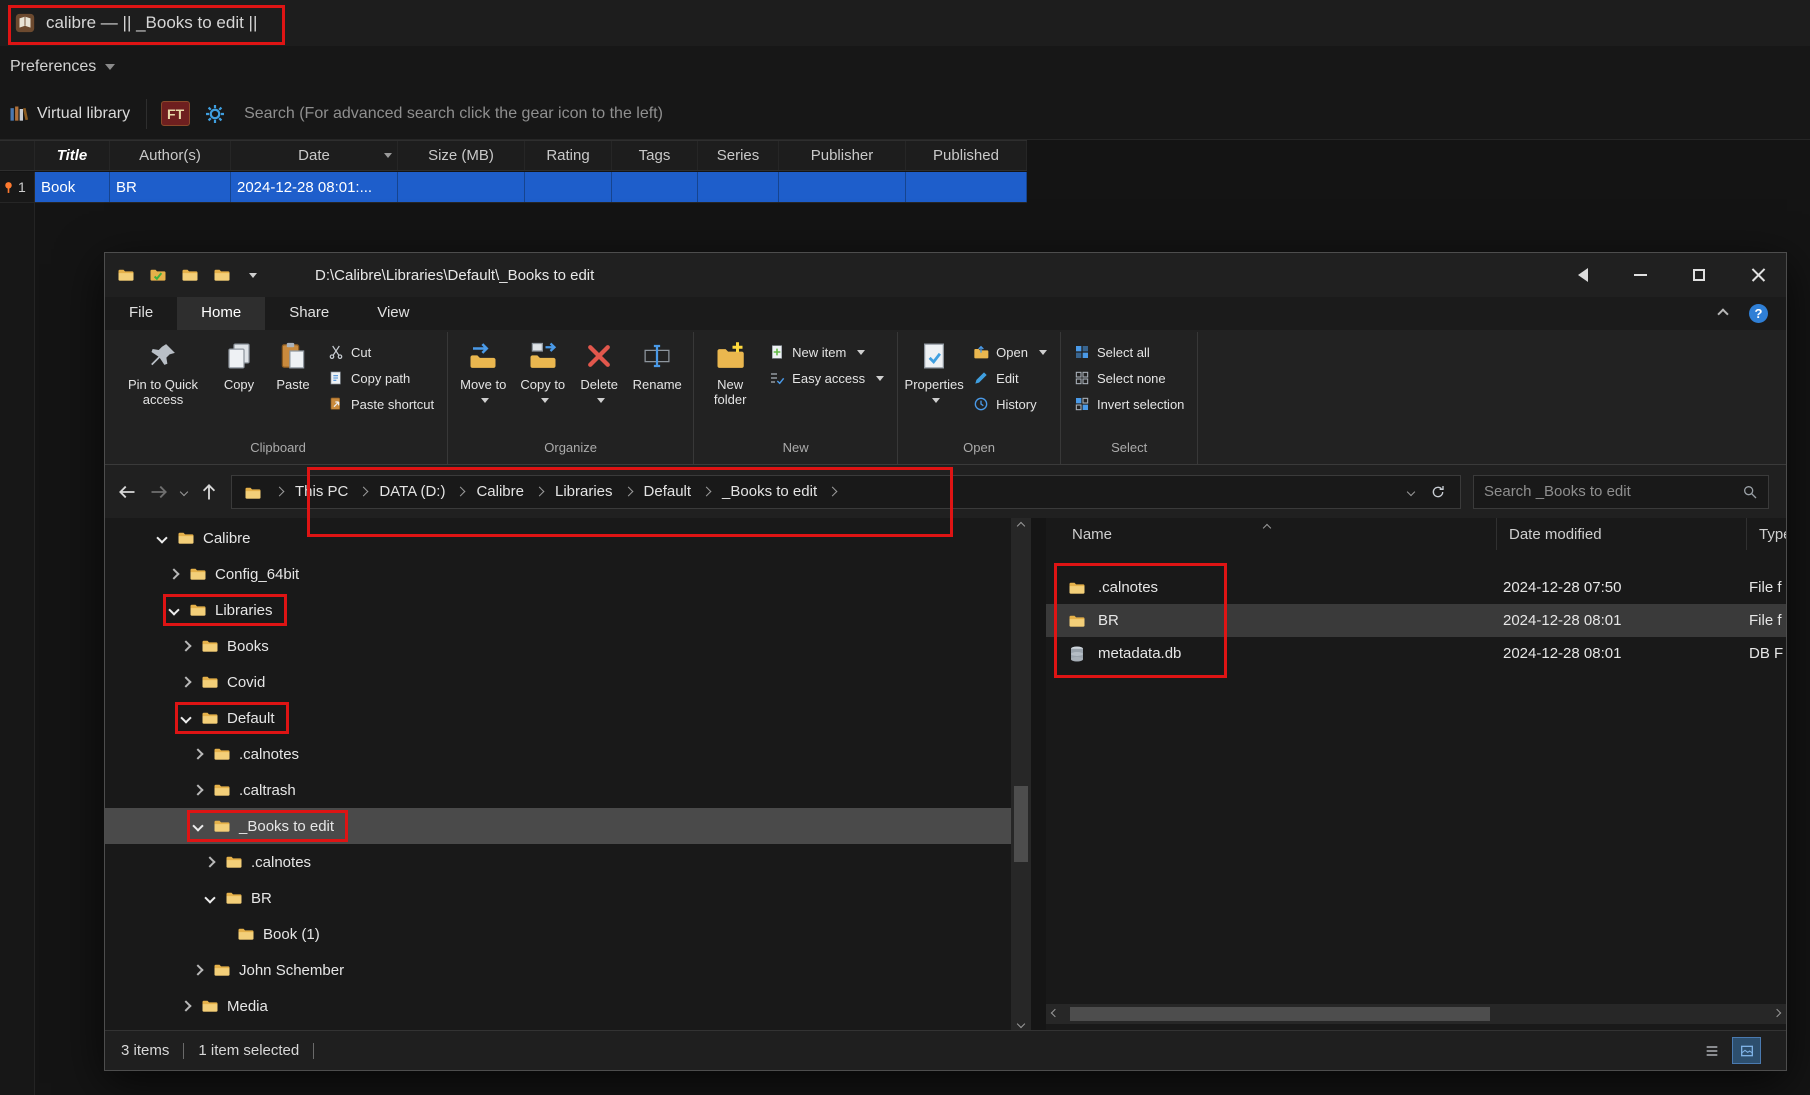 Image resolution: width=1810 pixels, height=1095 pixels. What do you see at coordinates (253, 275) in the screenshot?
I see `qat-customize-chevron-icon` at bounding box center [253, 275].